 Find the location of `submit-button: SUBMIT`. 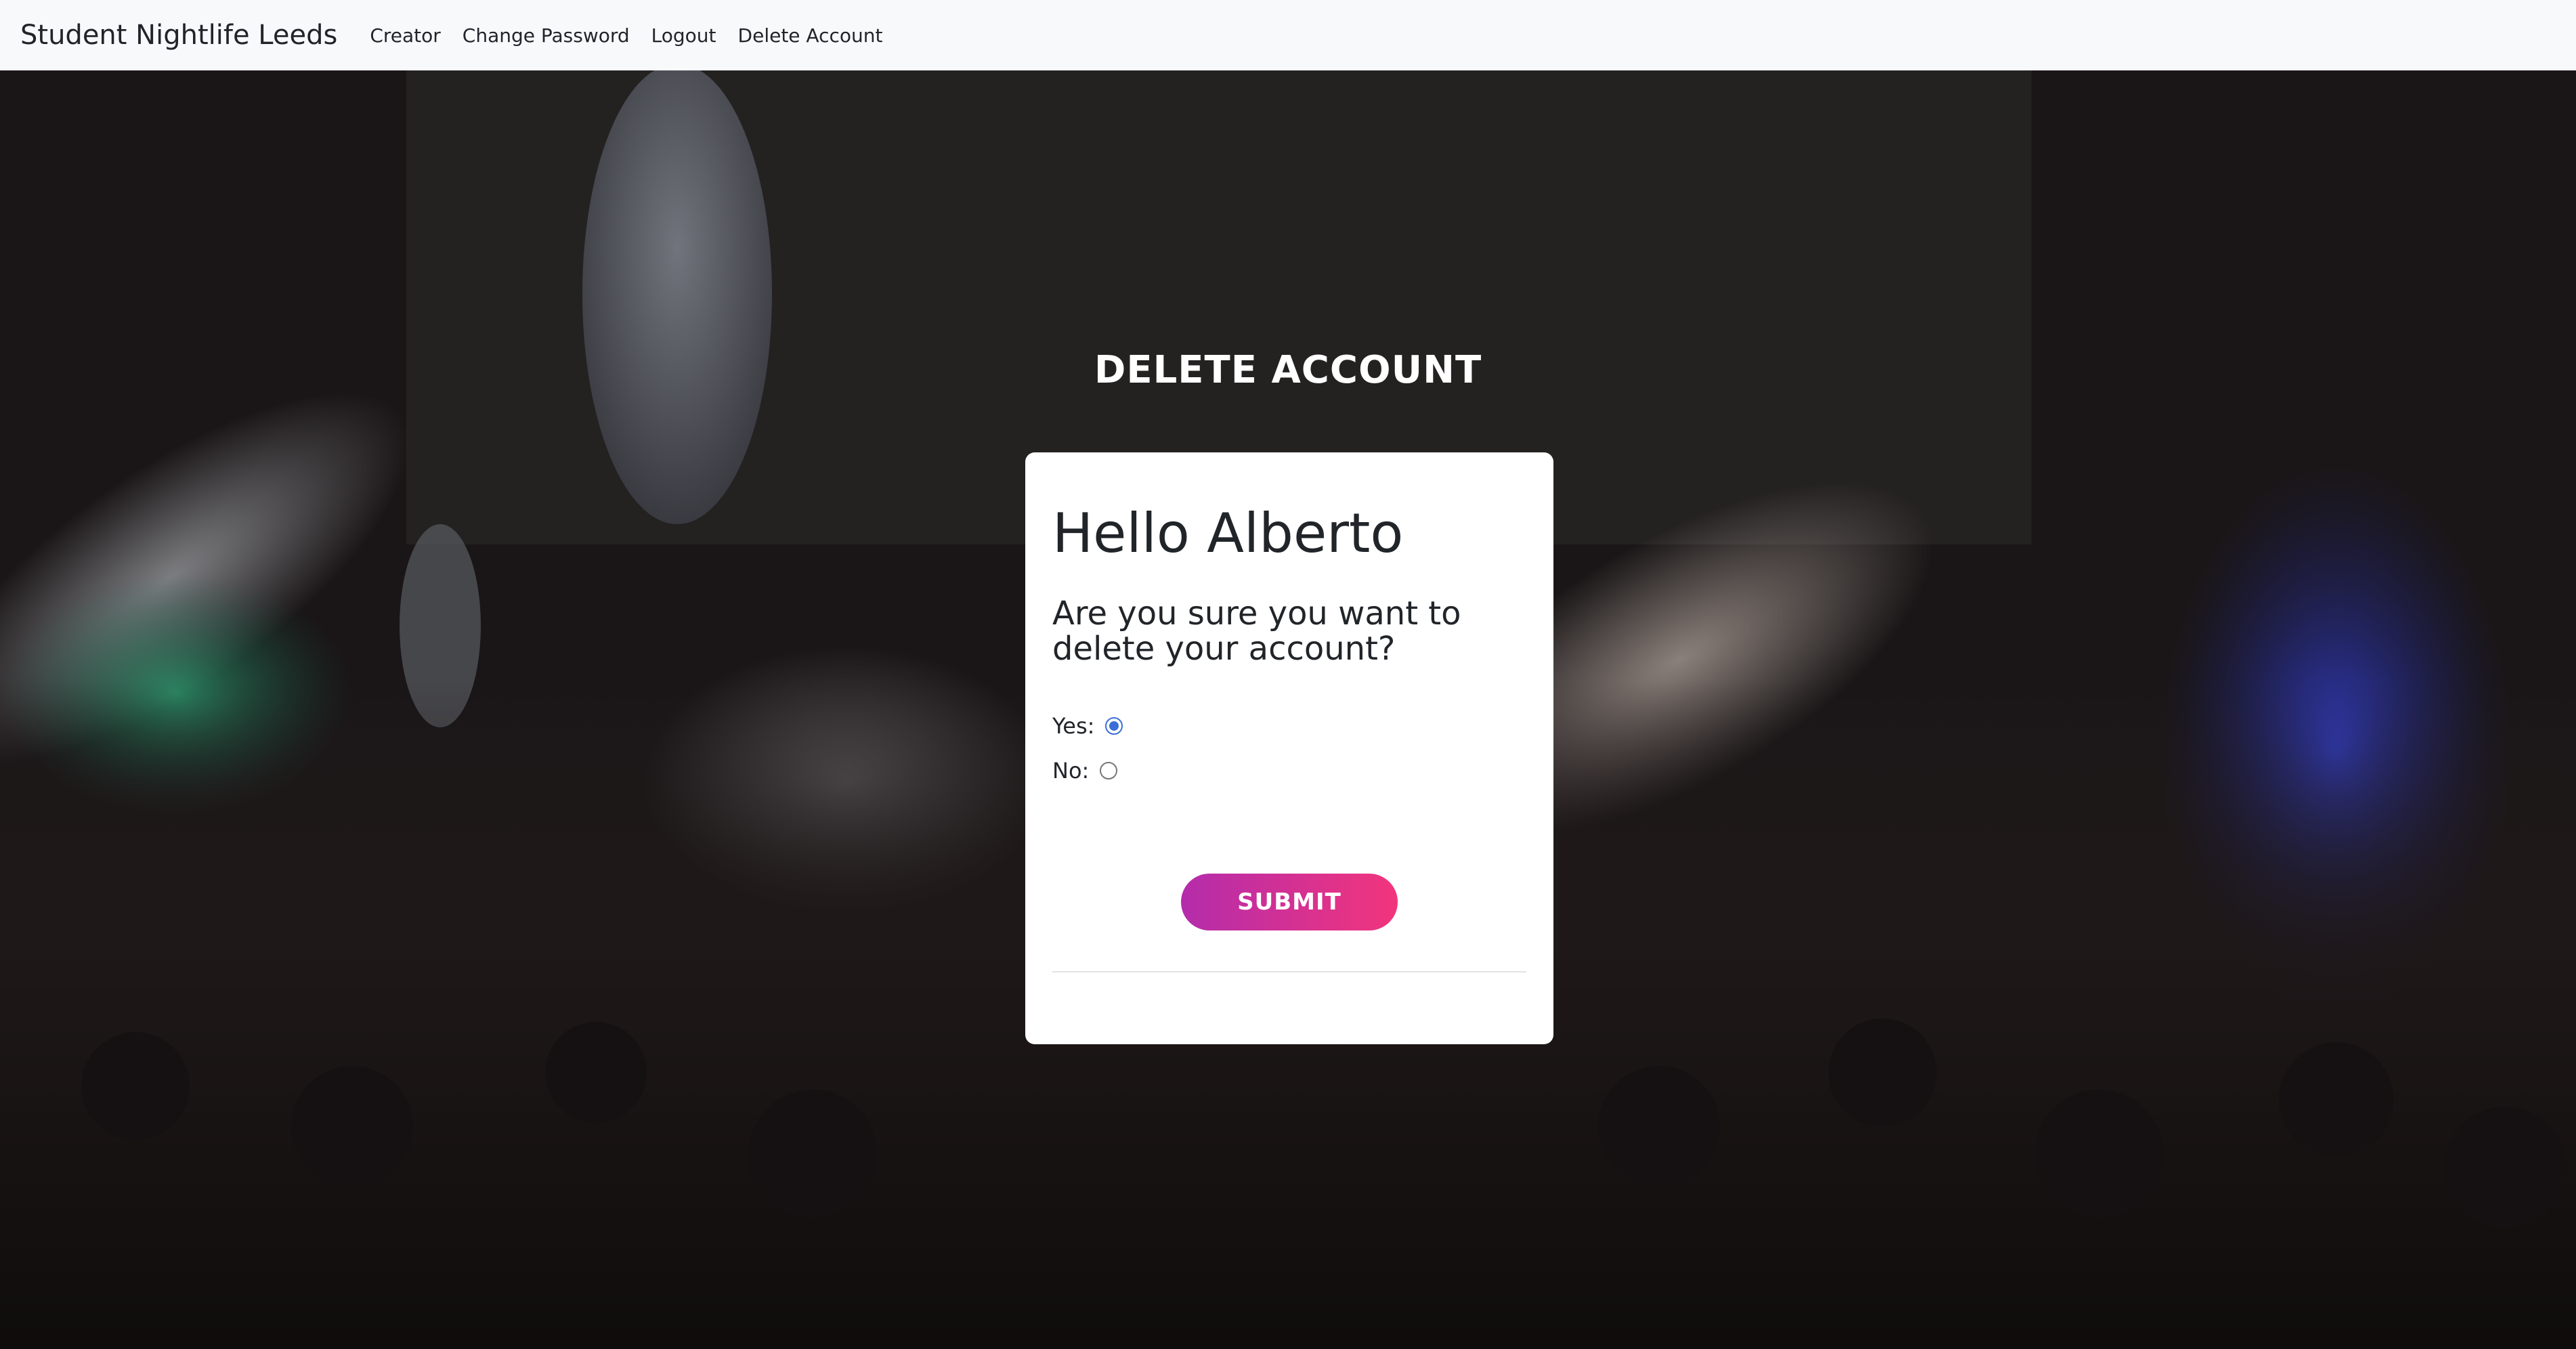

submit-button: SUBMIT is located at coordinates (1289, 902).